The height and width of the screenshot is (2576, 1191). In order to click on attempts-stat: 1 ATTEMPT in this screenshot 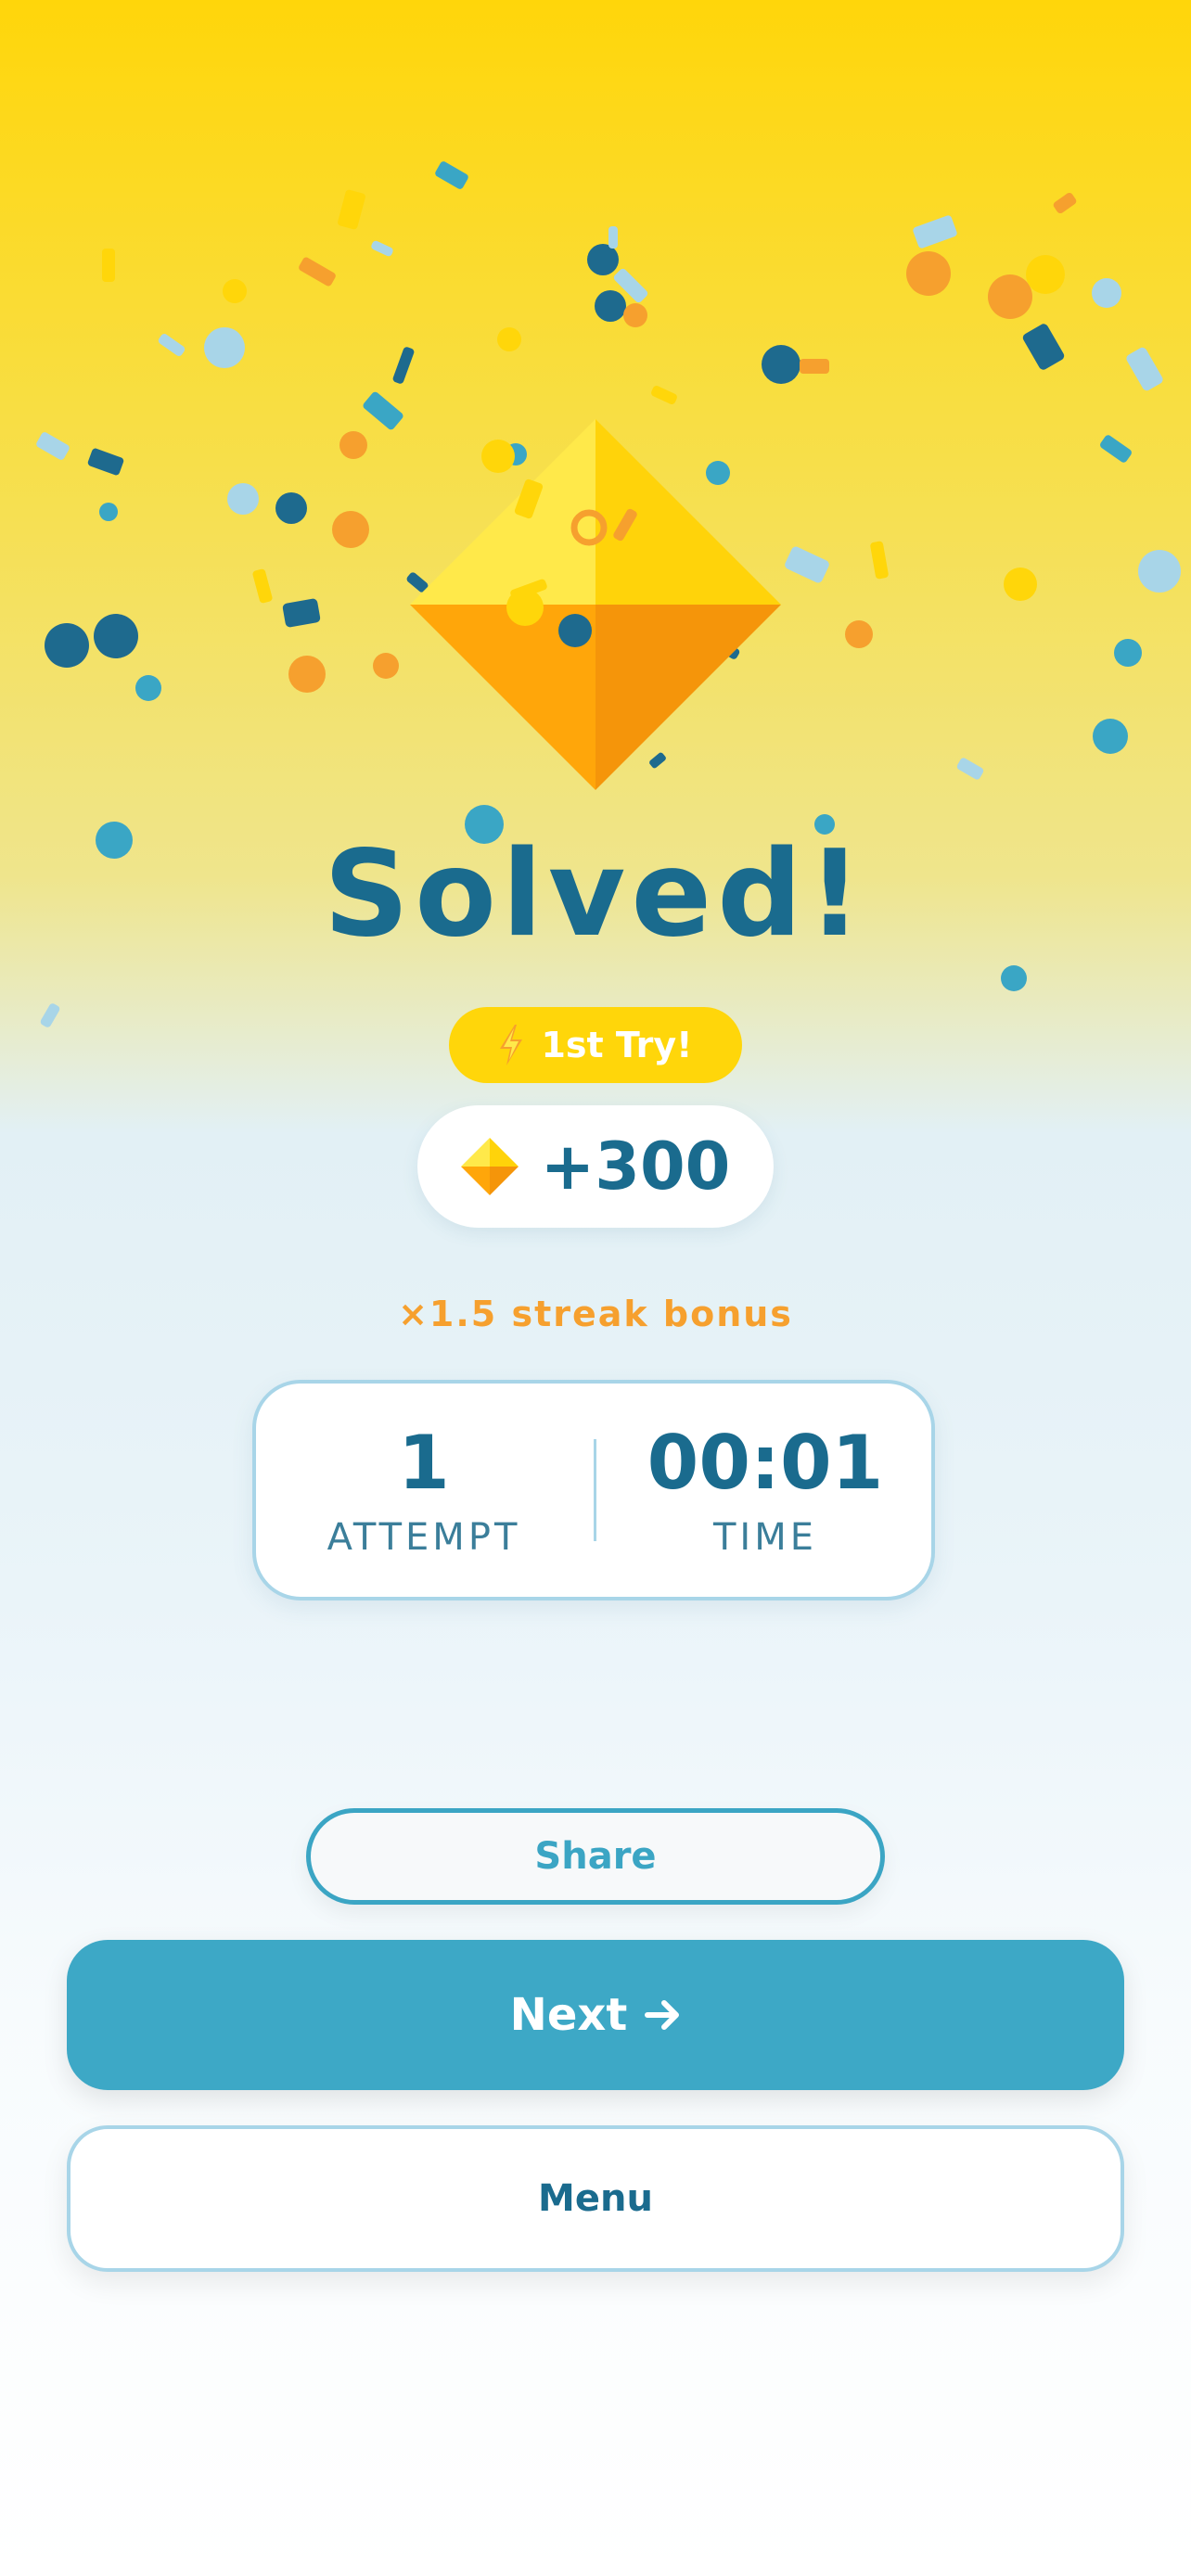, I will do `click(424, 1491)`.